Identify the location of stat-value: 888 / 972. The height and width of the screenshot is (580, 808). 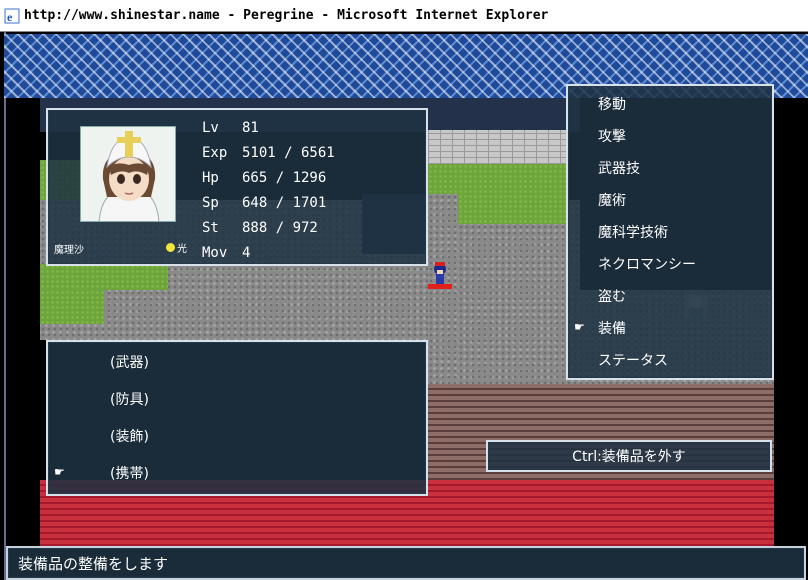
(280, 228).